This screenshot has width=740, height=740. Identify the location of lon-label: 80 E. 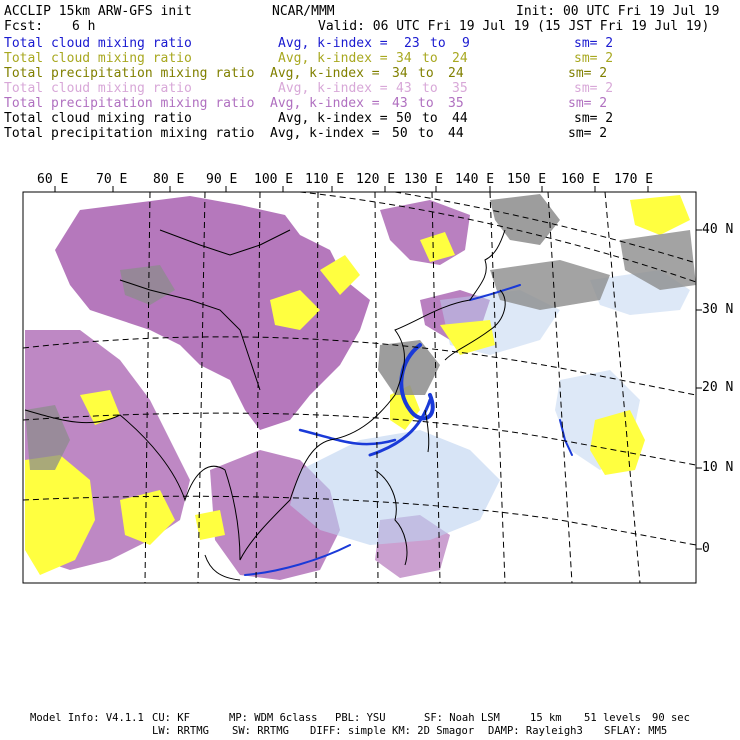
(169, 179).